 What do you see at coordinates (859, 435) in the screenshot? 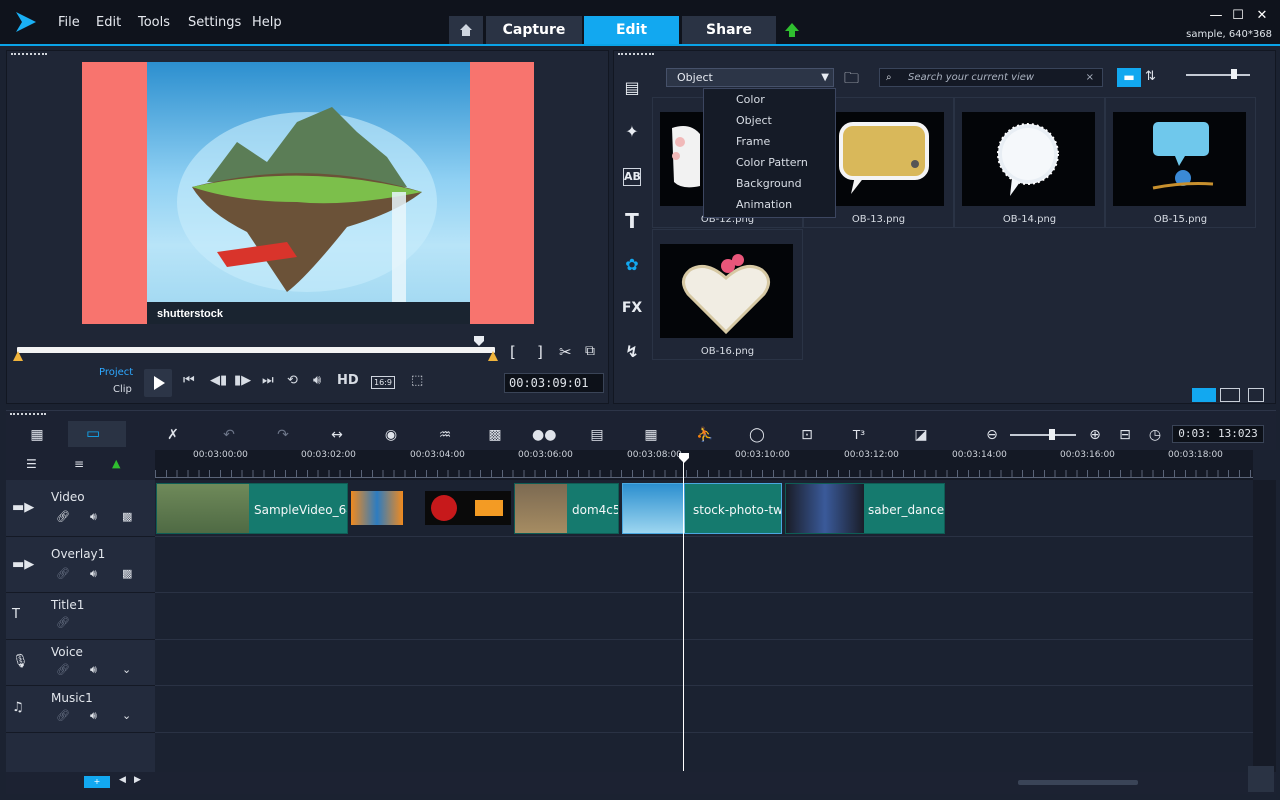
I see `3d-title-icon: T³` at bounding box center [859, 435].